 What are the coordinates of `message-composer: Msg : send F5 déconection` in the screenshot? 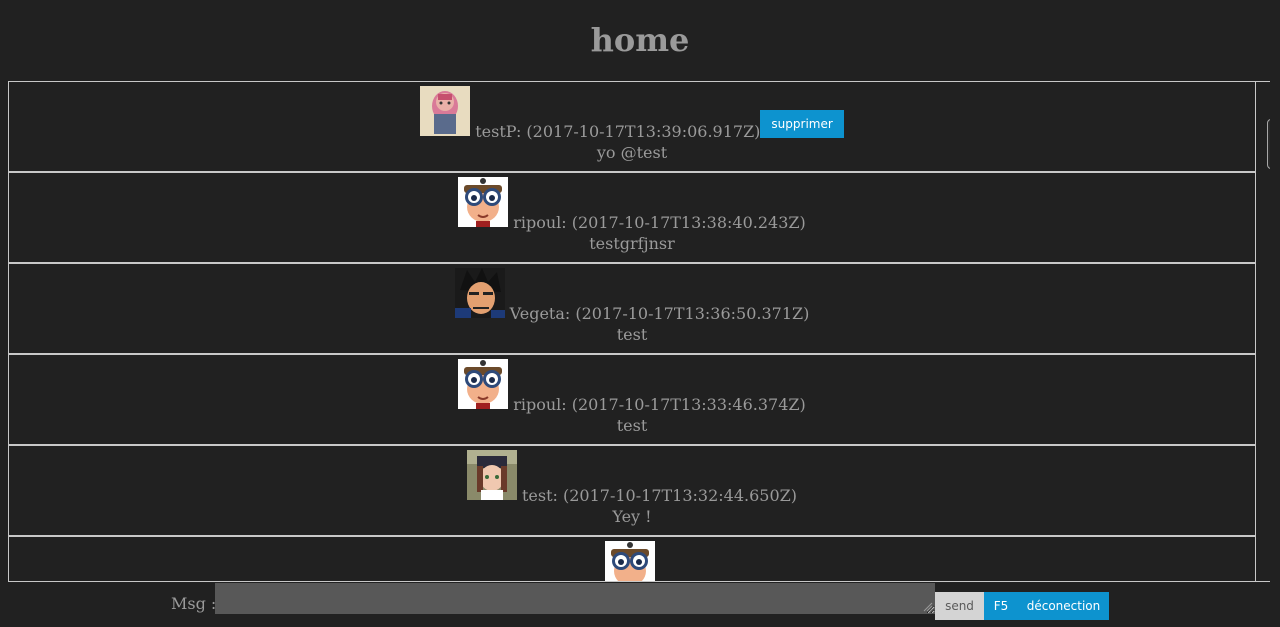 It's located at (640, 605).